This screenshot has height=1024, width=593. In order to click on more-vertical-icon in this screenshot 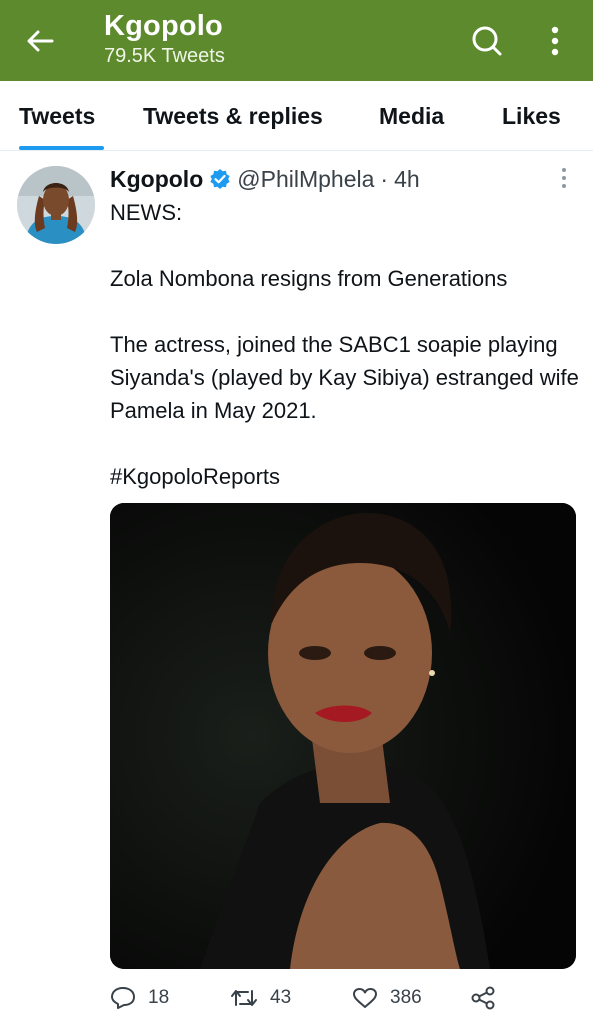, I will do `click(555, 41)`.